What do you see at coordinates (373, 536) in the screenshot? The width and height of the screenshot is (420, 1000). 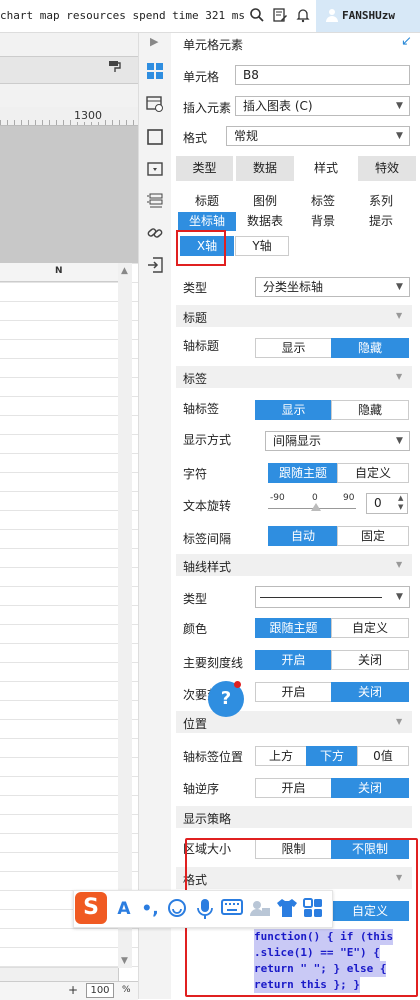 I see `interval-fixed: 固定` at bounding box center [373, 536].